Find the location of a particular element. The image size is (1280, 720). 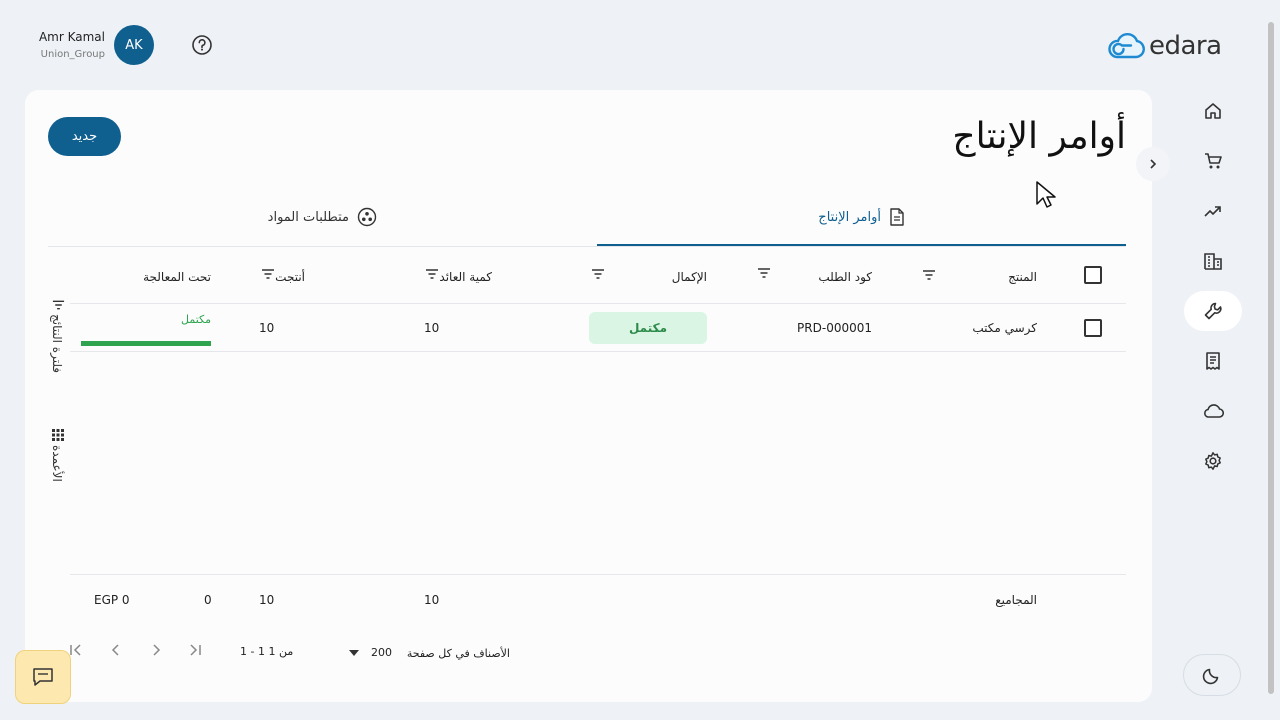

header-divider is located at coordinates (598, 303).